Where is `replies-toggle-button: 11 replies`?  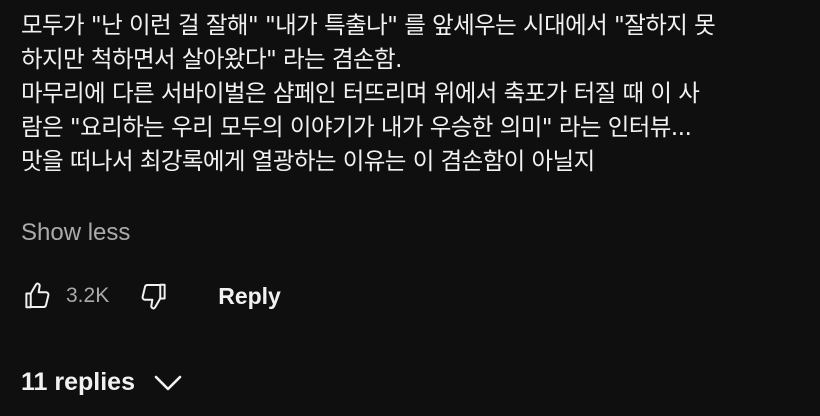 replies-toggle-button: 11 replies is located at coordinates (102, 382).